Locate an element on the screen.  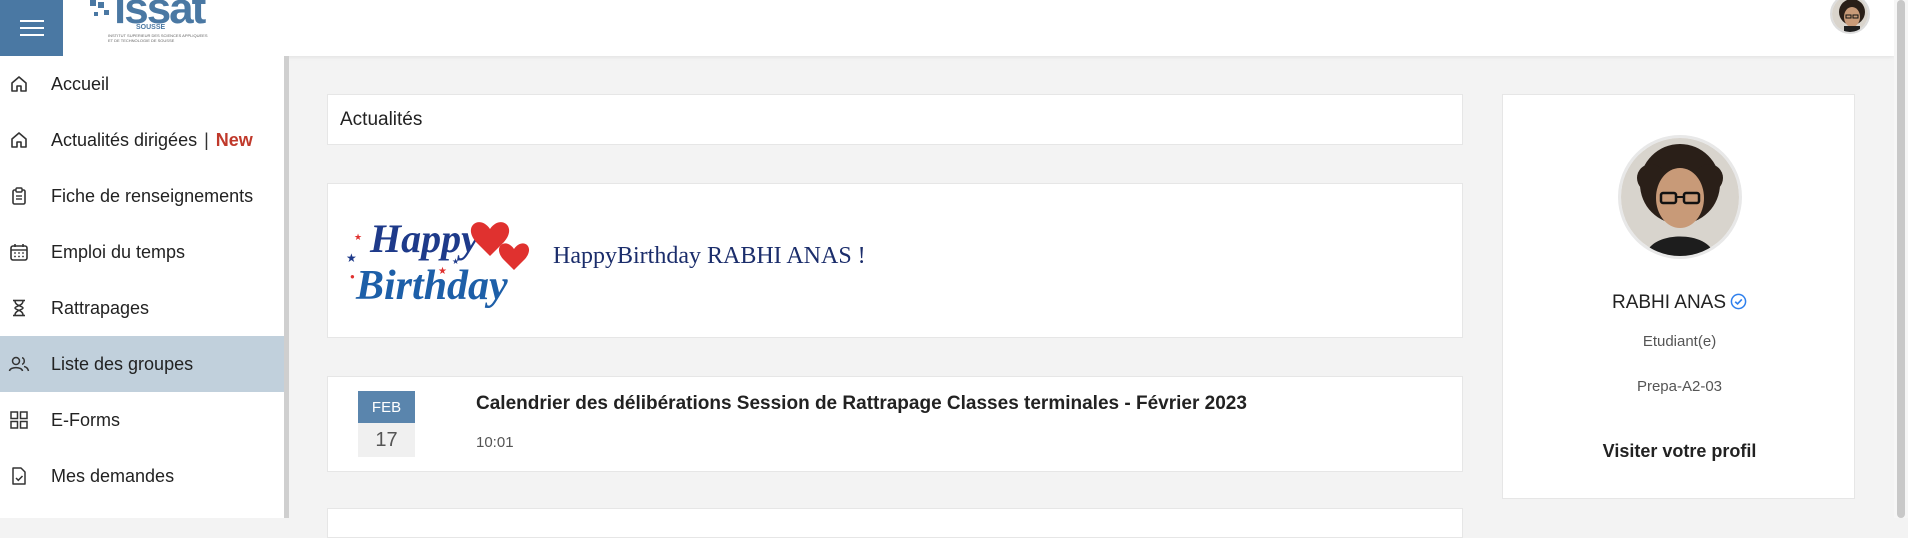
verified-badge-icon is located at coordinates (1738, 301).